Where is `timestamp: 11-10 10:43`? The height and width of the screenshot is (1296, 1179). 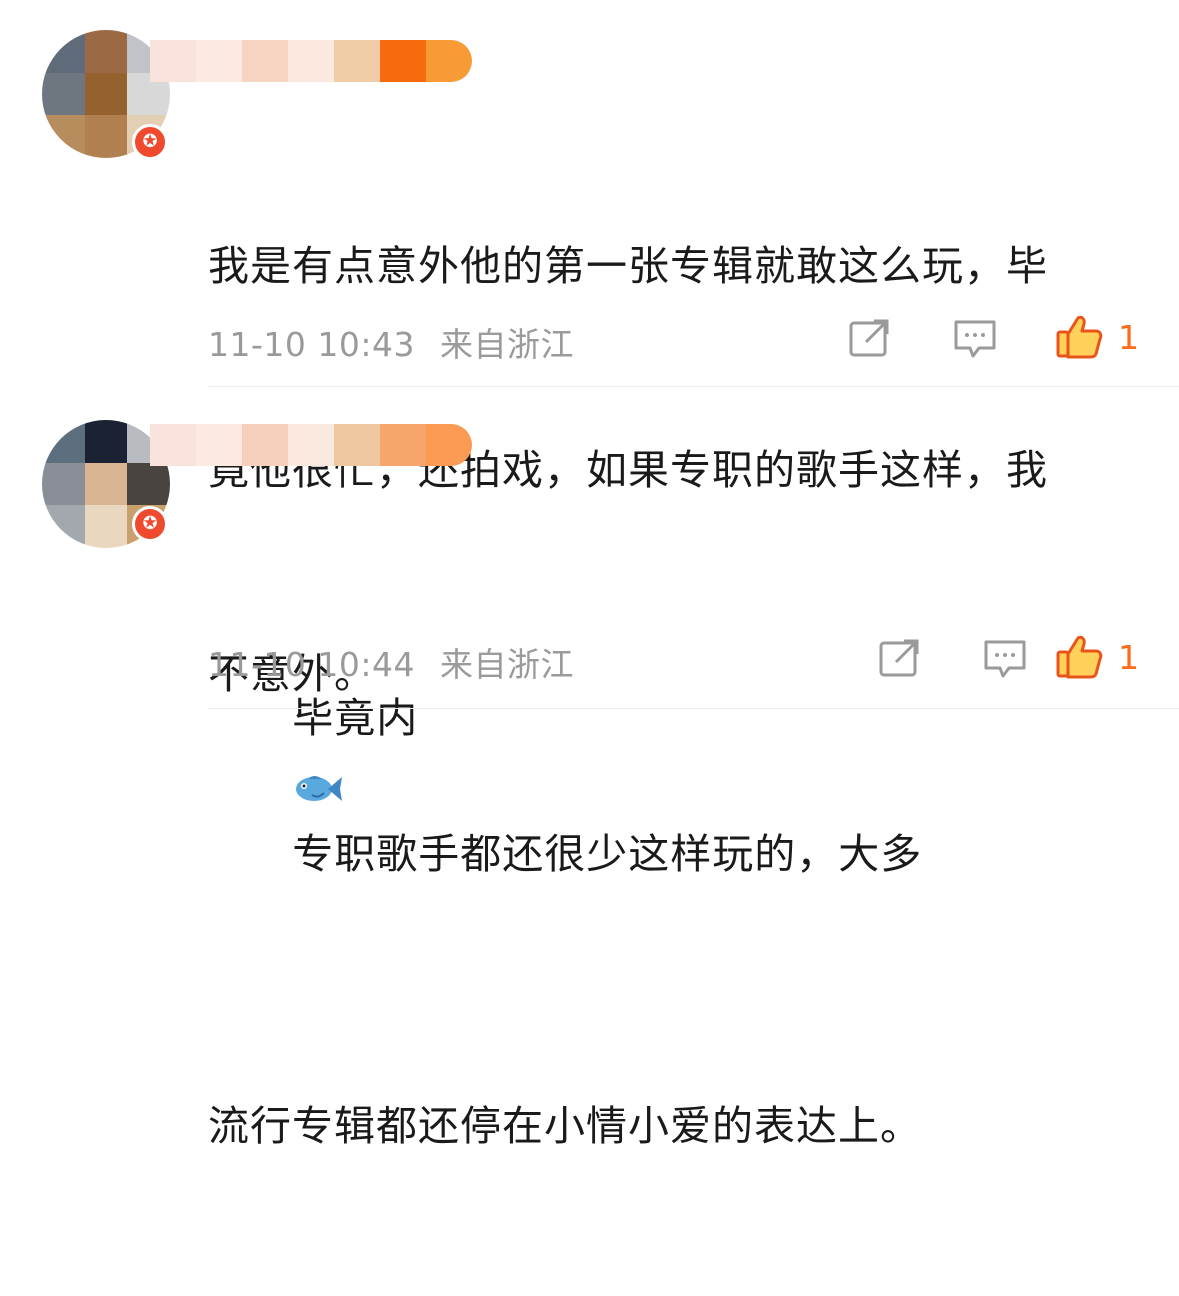 timestamp: 11-10 10:43 is located at coordinates (311, 344).